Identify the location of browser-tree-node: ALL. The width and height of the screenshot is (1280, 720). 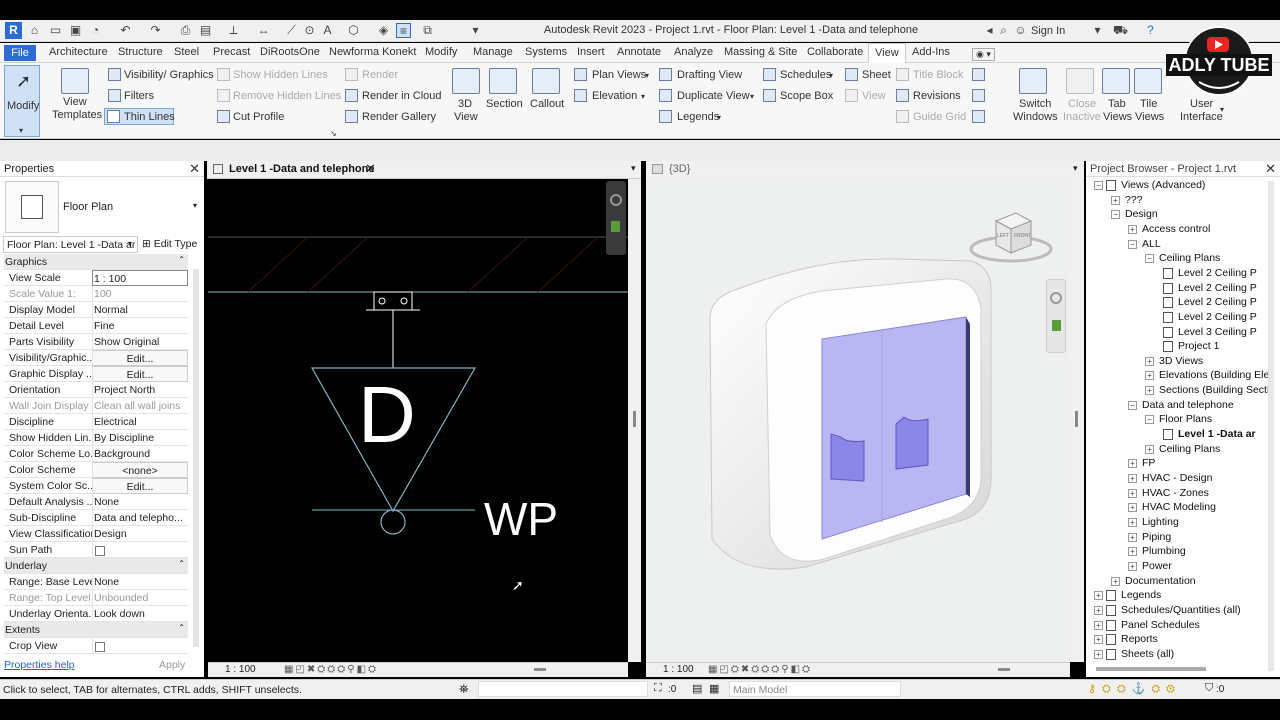
(1151, 244).